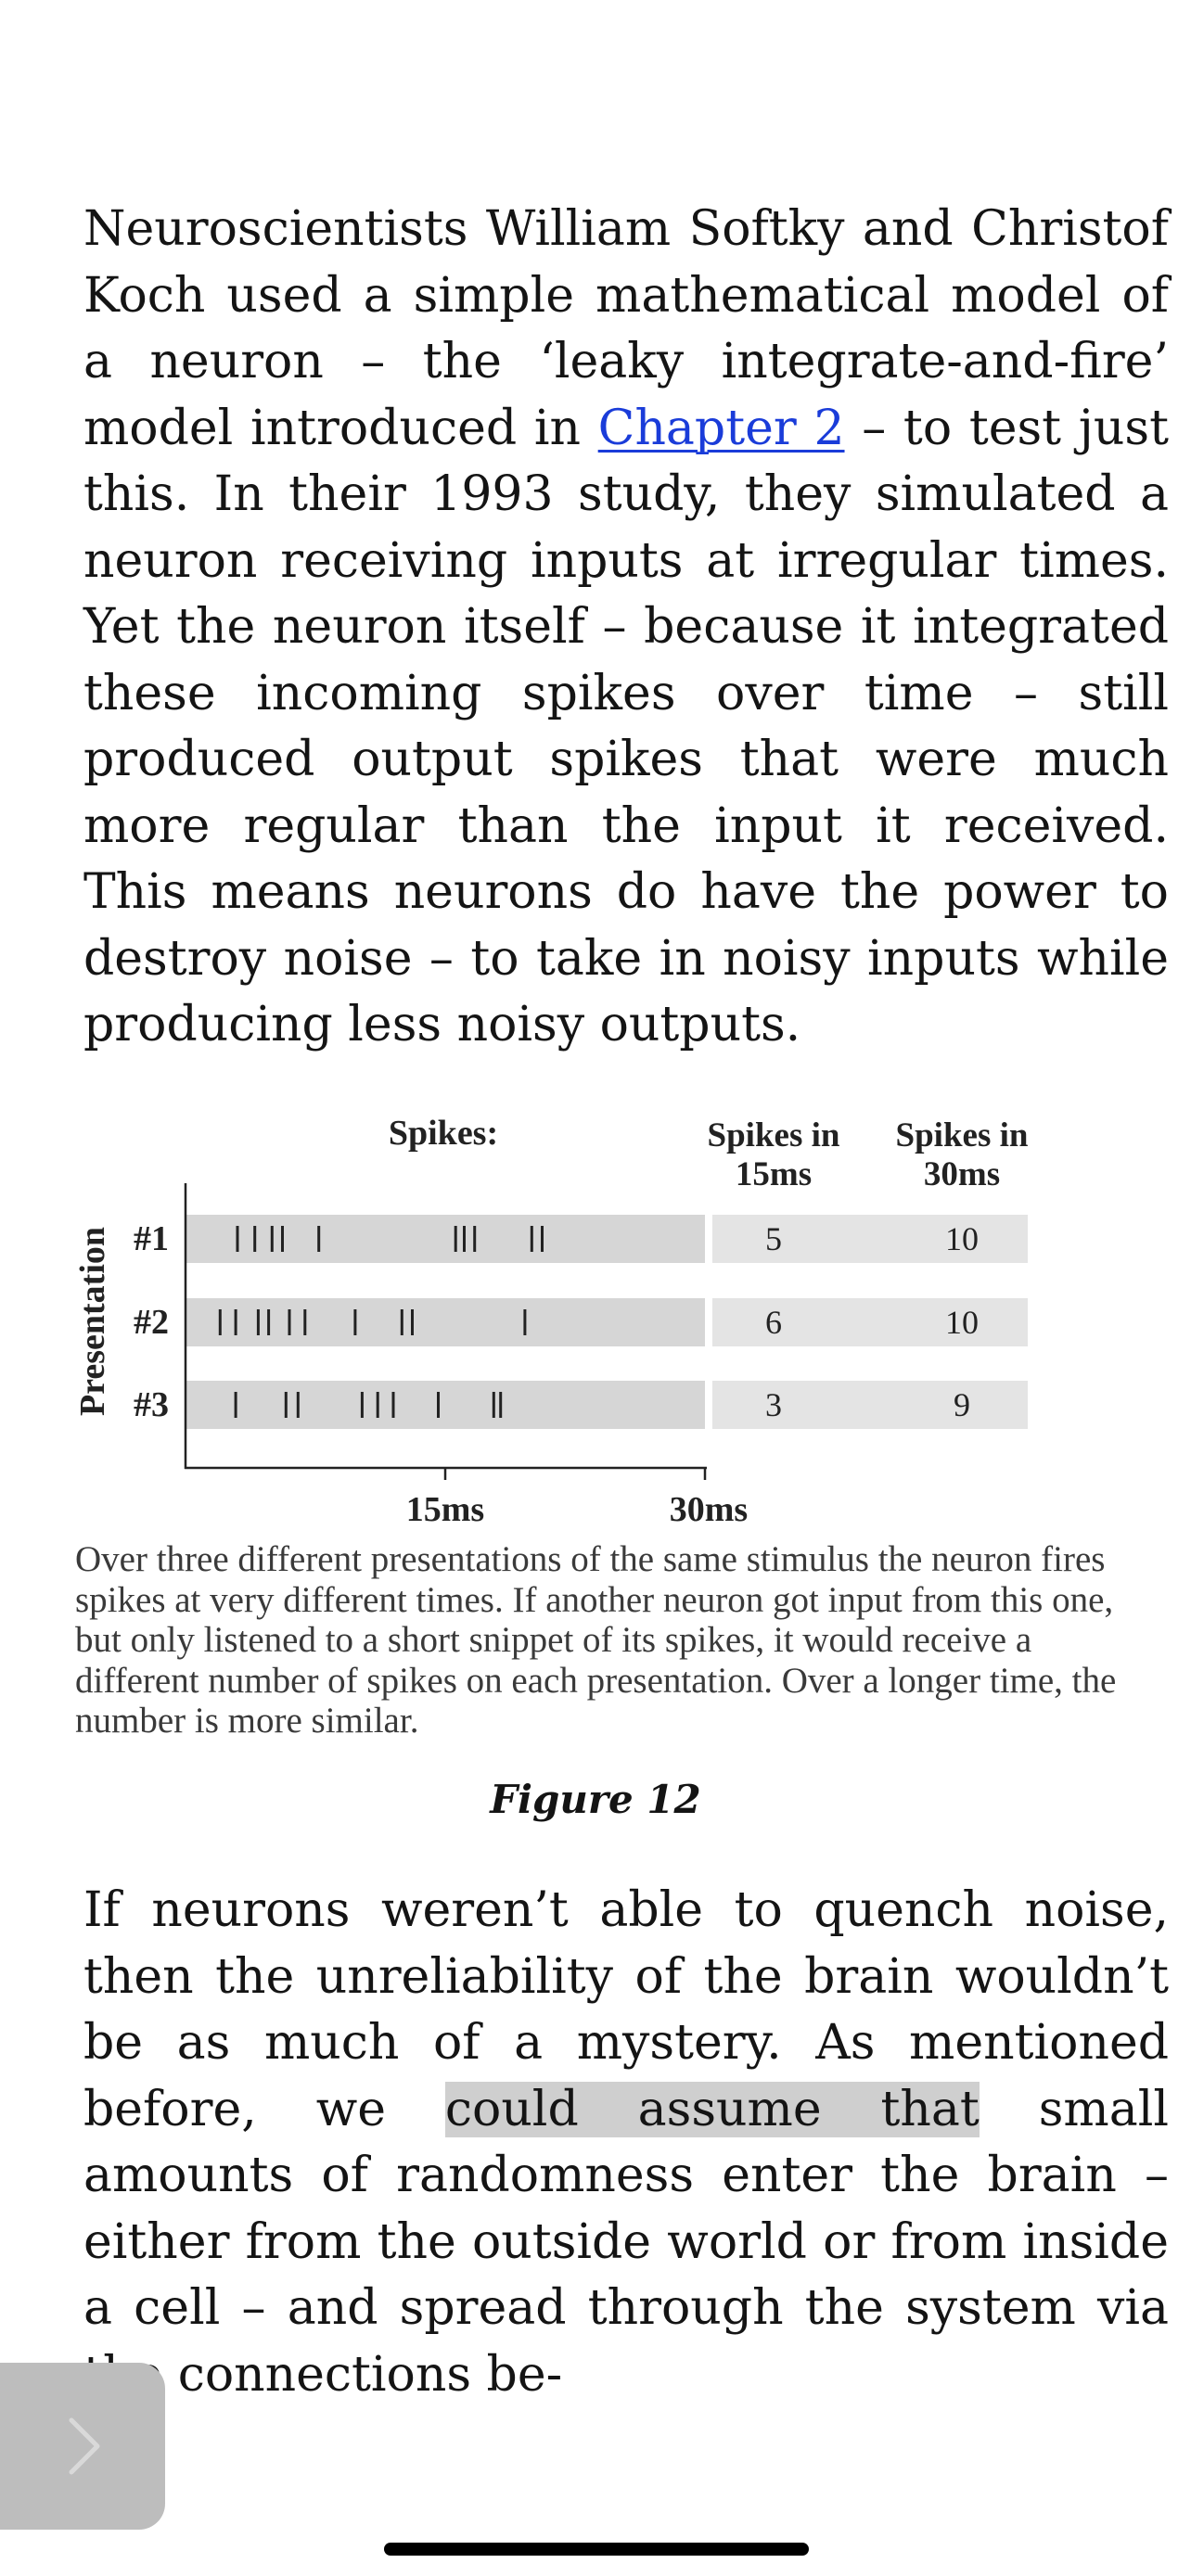 Image resolution: width=1191 pixels, height=2576 pixels. I want to click on col-header-15ms-line2: 15ms, so click(774, 1174).